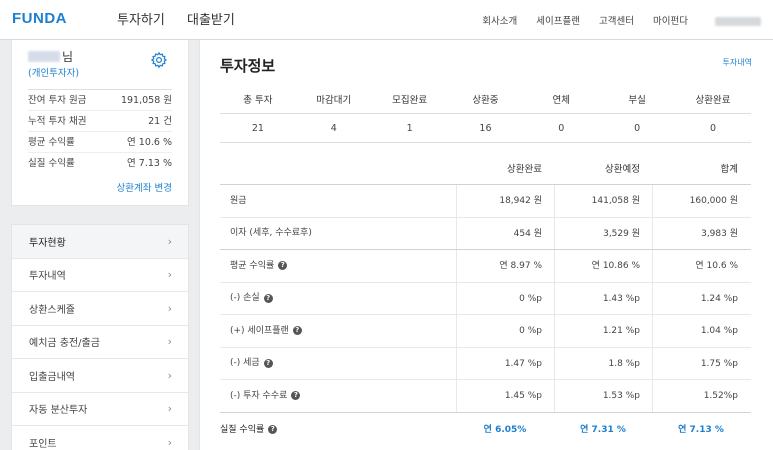  I want to click on stat-row: 실질 수익률 연 7.13 %, so click(100, 163).